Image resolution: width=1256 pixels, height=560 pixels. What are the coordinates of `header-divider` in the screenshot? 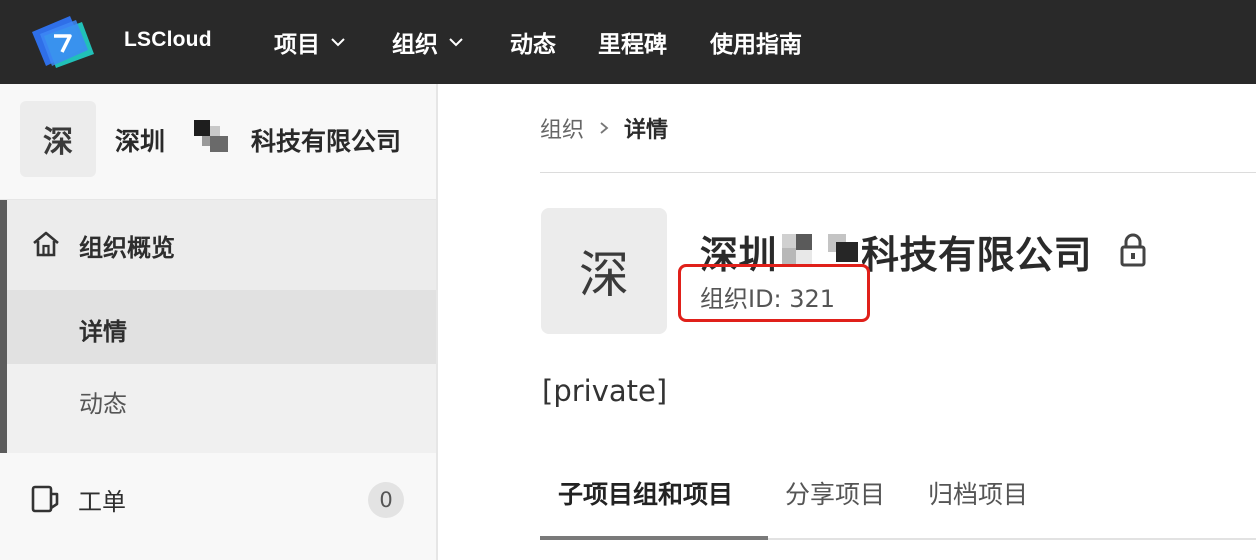 It's located at (898, 172).